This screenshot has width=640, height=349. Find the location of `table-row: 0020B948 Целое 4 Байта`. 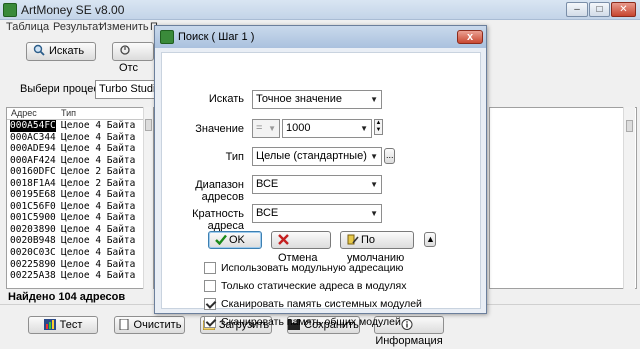

table-row: 0020B948 Целое 4 Байта is located at coordinates (80, 241).